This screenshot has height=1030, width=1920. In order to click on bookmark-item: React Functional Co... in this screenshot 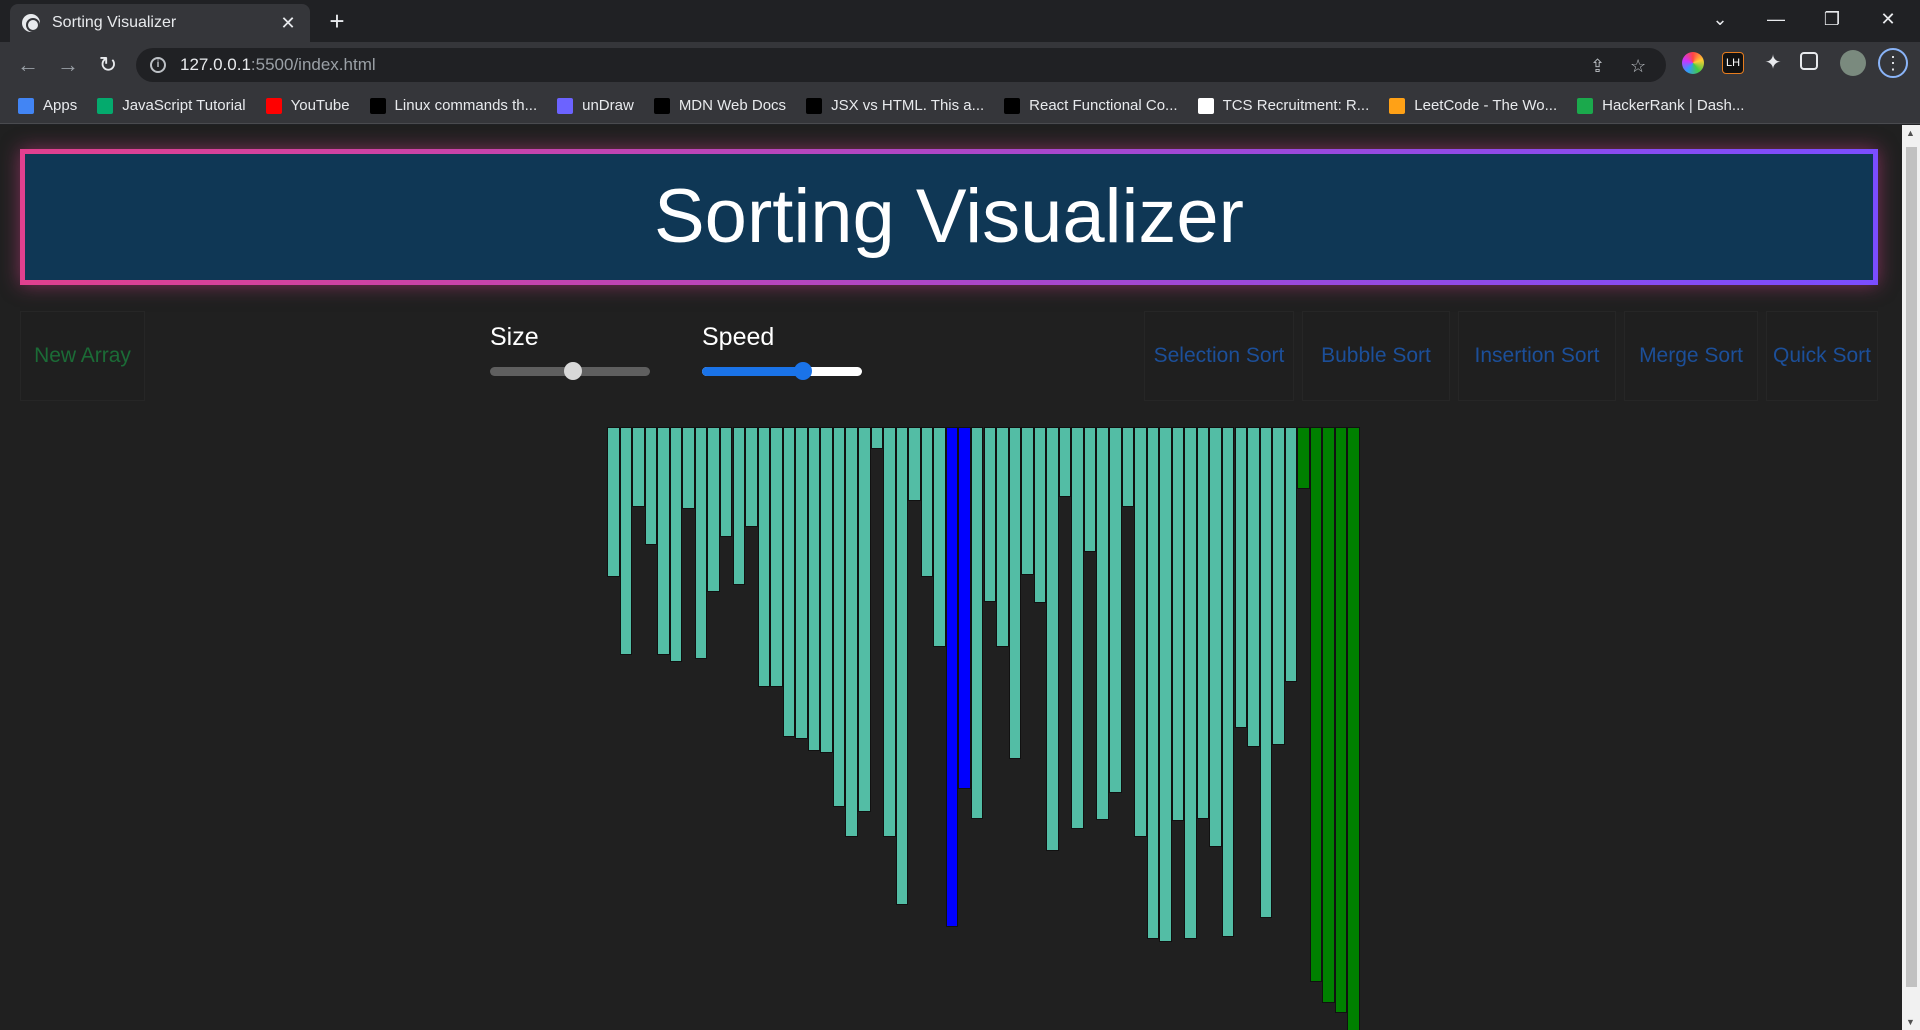, I will do `click(1091, 105)`.